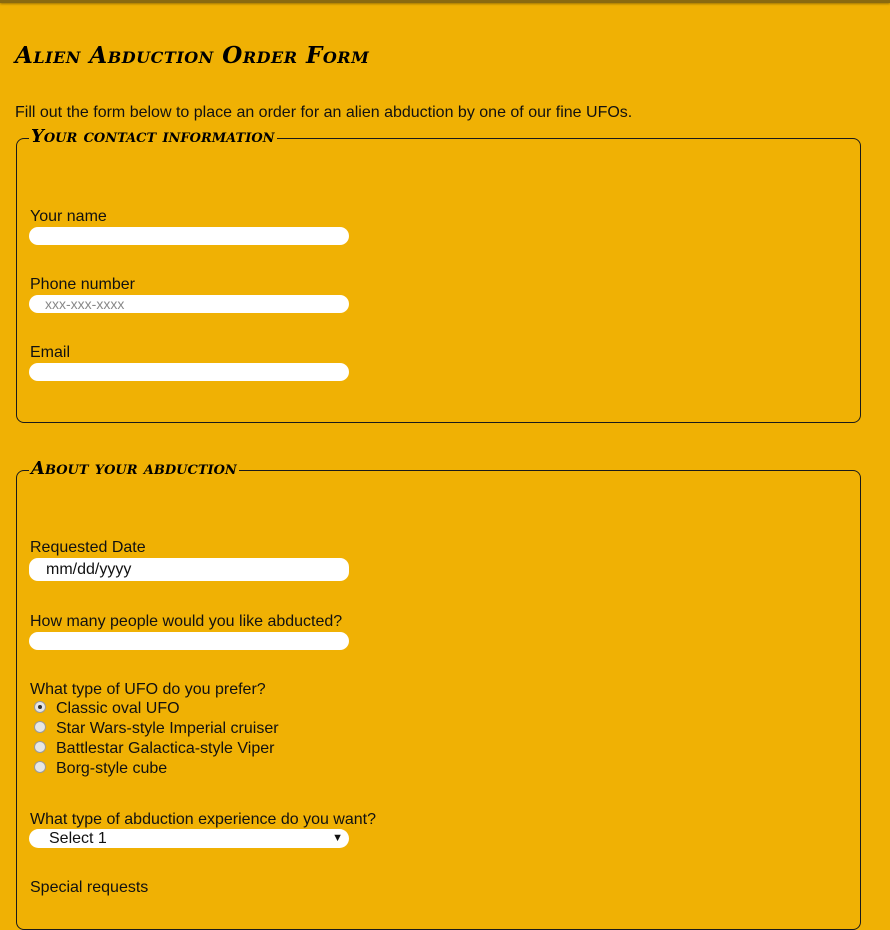 The height and width of the screenshot is (930, 890). I want to click on email-input, so click(189, 372).